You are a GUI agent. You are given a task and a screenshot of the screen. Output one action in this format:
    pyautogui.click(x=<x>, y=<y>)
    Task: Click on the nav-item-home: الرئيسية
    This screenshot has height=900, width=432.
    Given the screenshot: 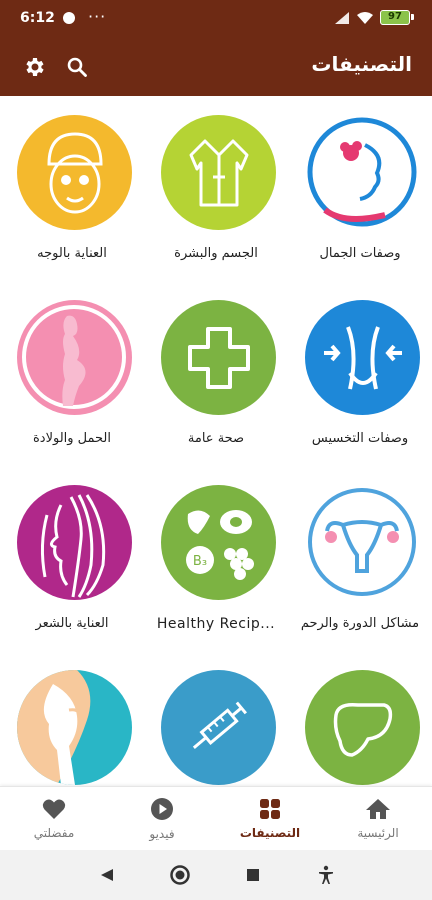 What is the action you would take?
    pyautogui.click(x=378, y=818)
    